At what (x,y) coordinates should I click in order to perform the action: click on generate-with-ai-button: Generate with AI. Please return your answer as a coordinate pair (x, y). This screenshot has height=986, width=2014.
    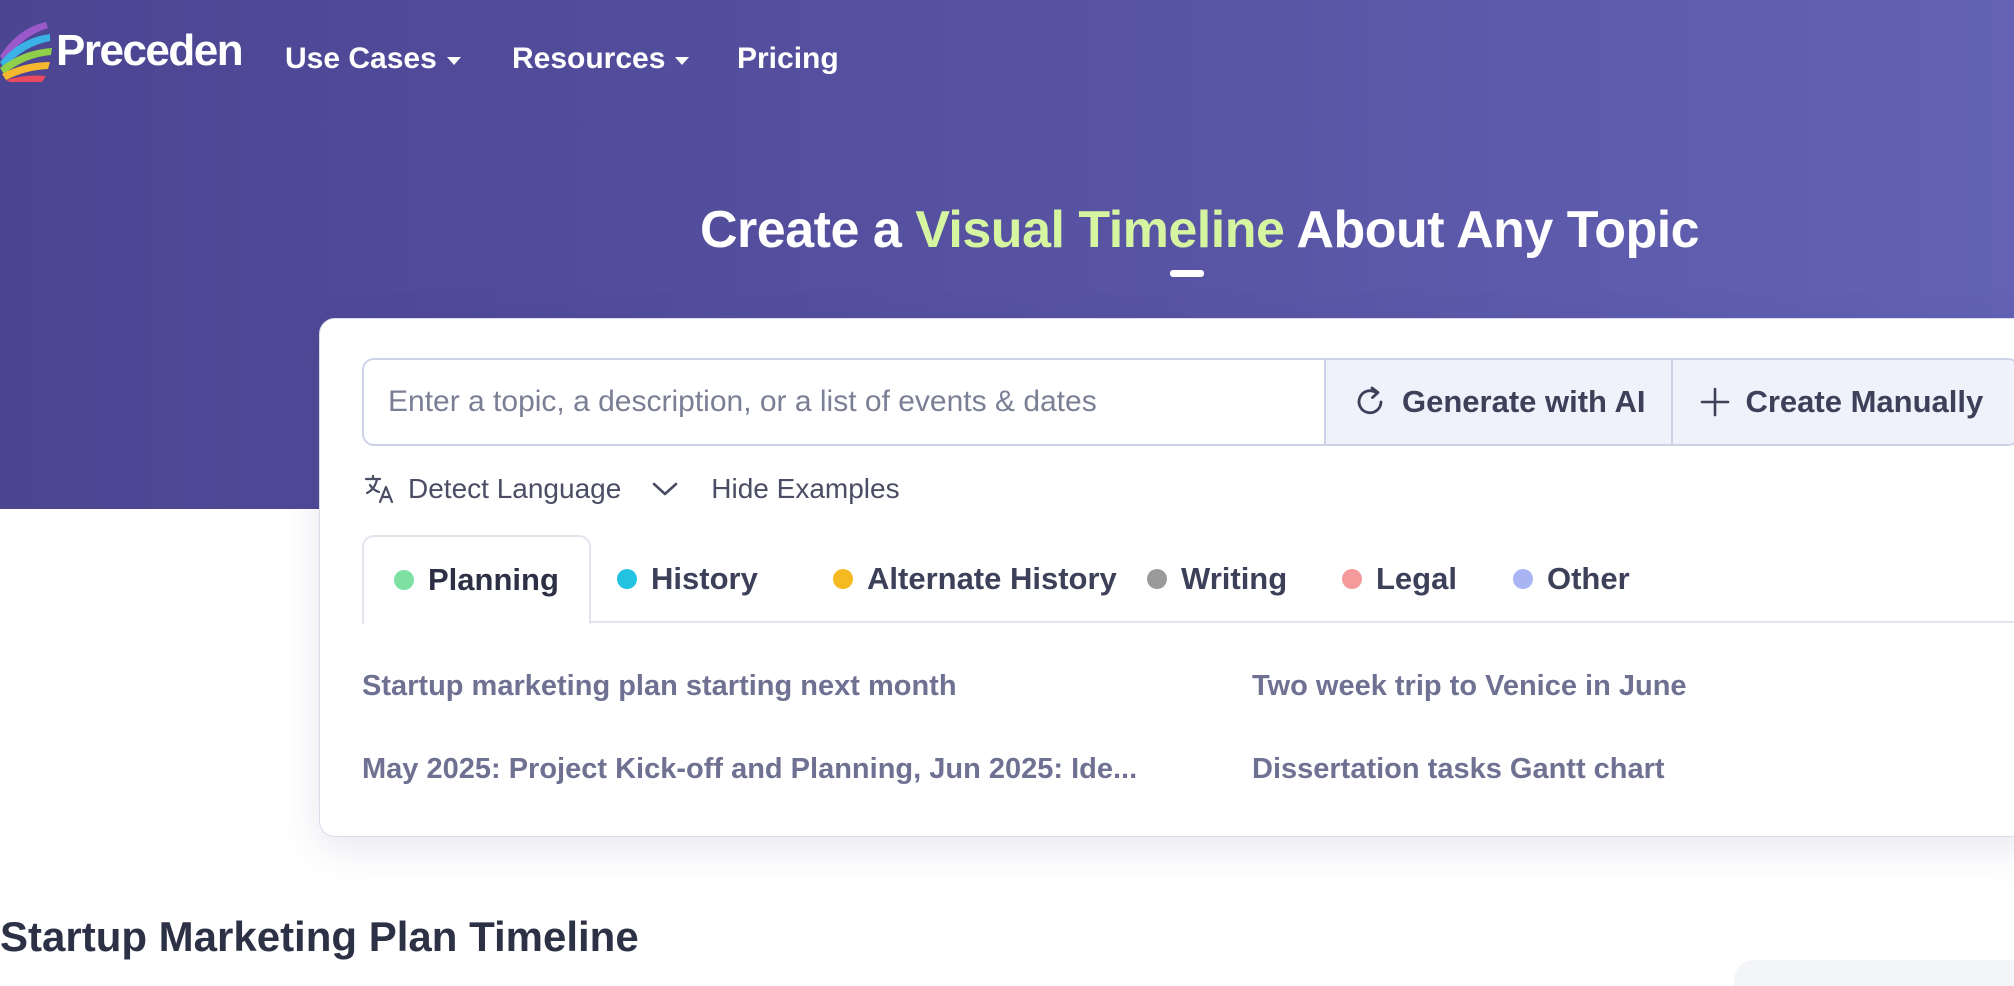
    Looking at the image, I should click on (1498, 402).